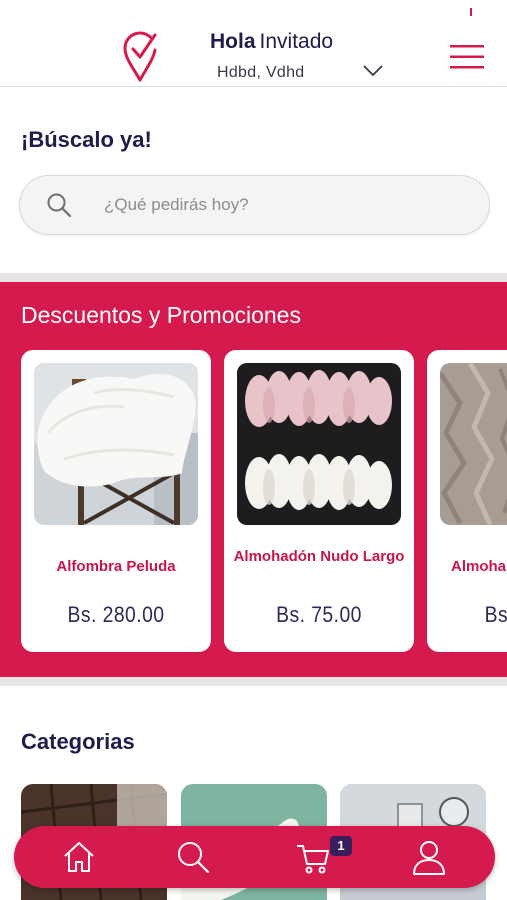  Describe the element at coordinates (296, 41) in the screenshot. I see `user-name: Invitado` at that location.